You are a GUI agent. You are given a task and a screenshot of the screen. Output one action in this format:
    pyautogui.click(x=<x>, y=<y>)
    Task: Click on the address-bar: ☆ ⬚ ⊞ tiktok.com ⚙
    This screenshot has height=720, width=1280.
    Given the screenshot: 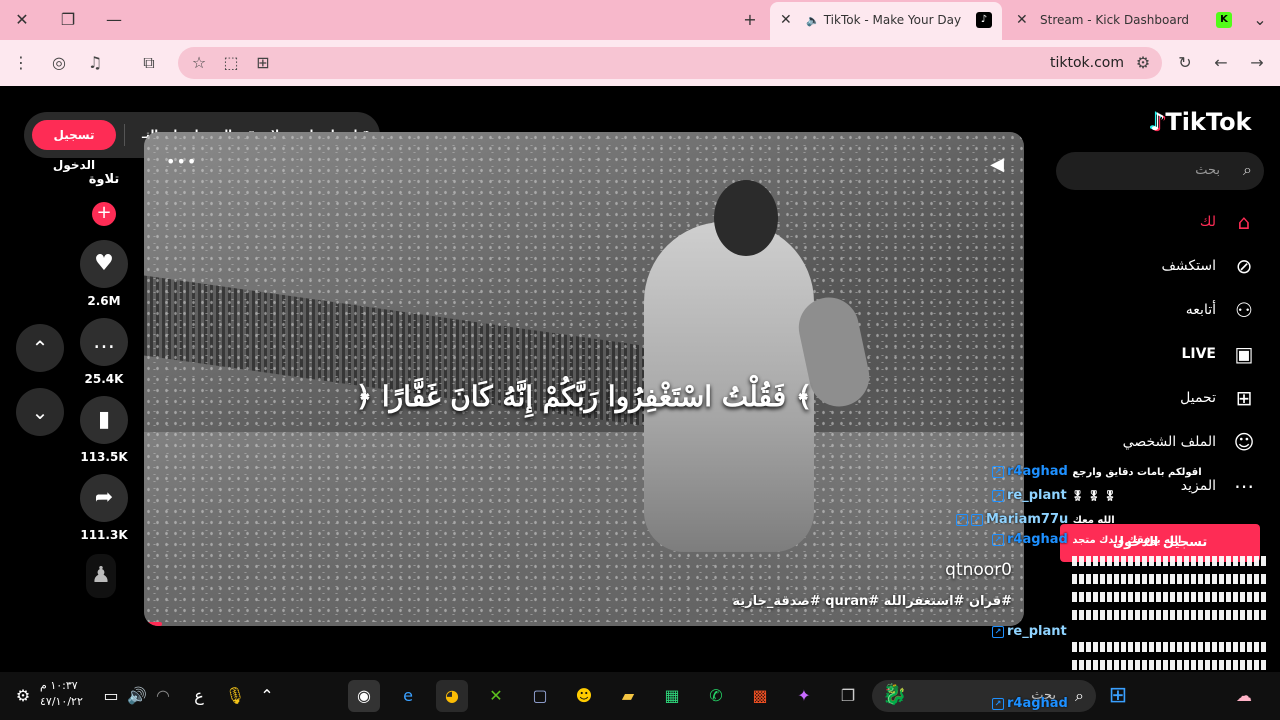 What is the action you would take?
    pyautogui.click(x=670, y=63)
    